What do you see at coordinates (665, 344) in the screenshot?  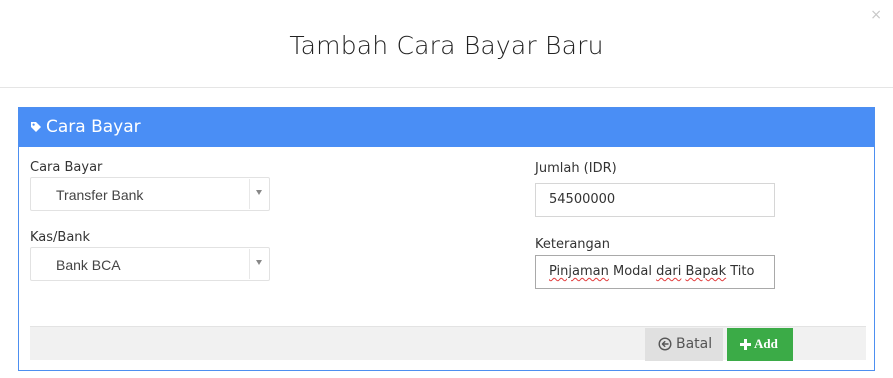 I see `arrow-circle-left-icon` at bounding box center [665, 344].